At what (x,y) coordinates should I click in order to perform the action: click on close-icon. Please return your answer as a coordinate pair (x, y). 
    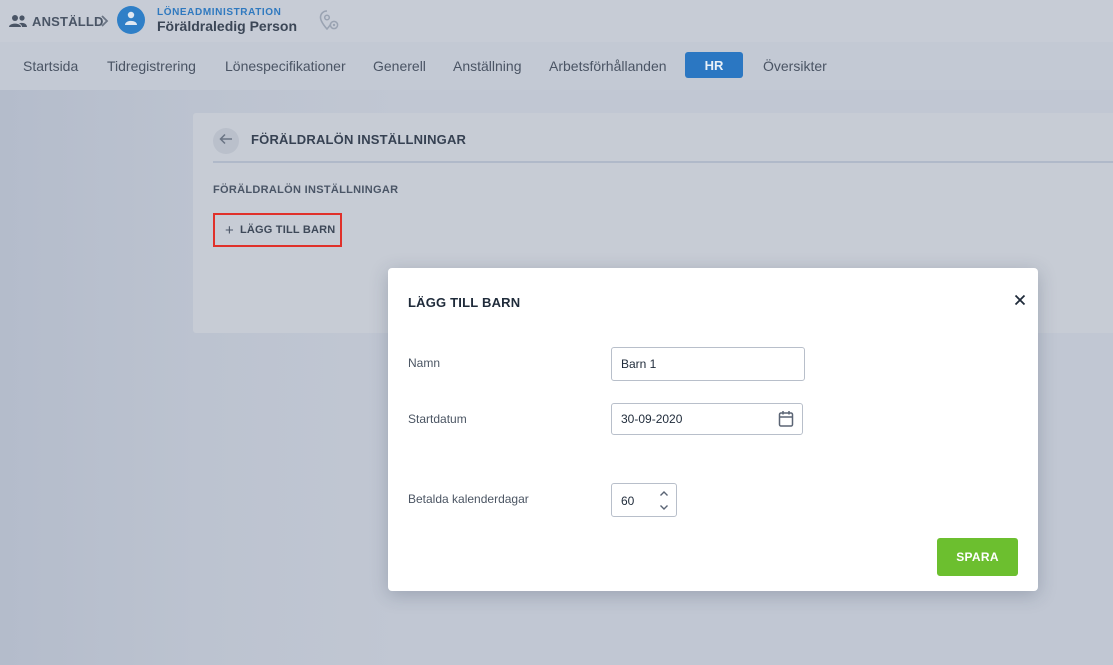
    Looking at the image, I should click on (1020, 302).